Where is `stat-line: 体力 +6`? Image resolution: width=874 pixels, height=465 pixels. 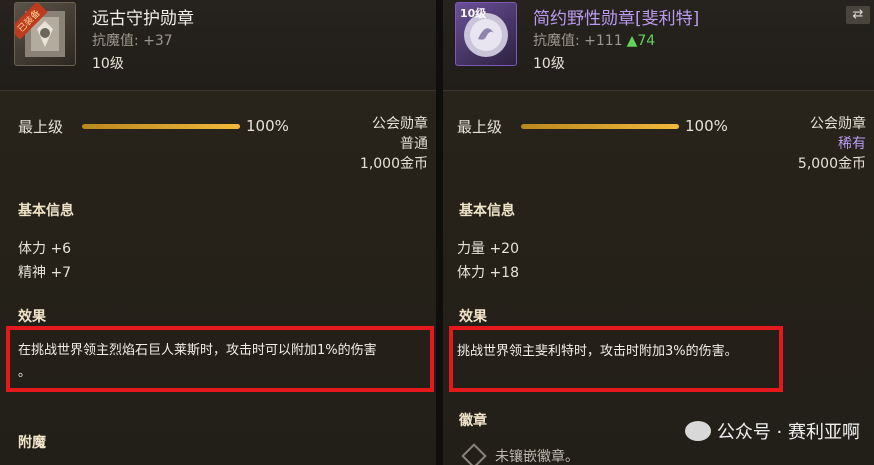 stat-line: 体力 +6 is located at coordinates (45, 249).